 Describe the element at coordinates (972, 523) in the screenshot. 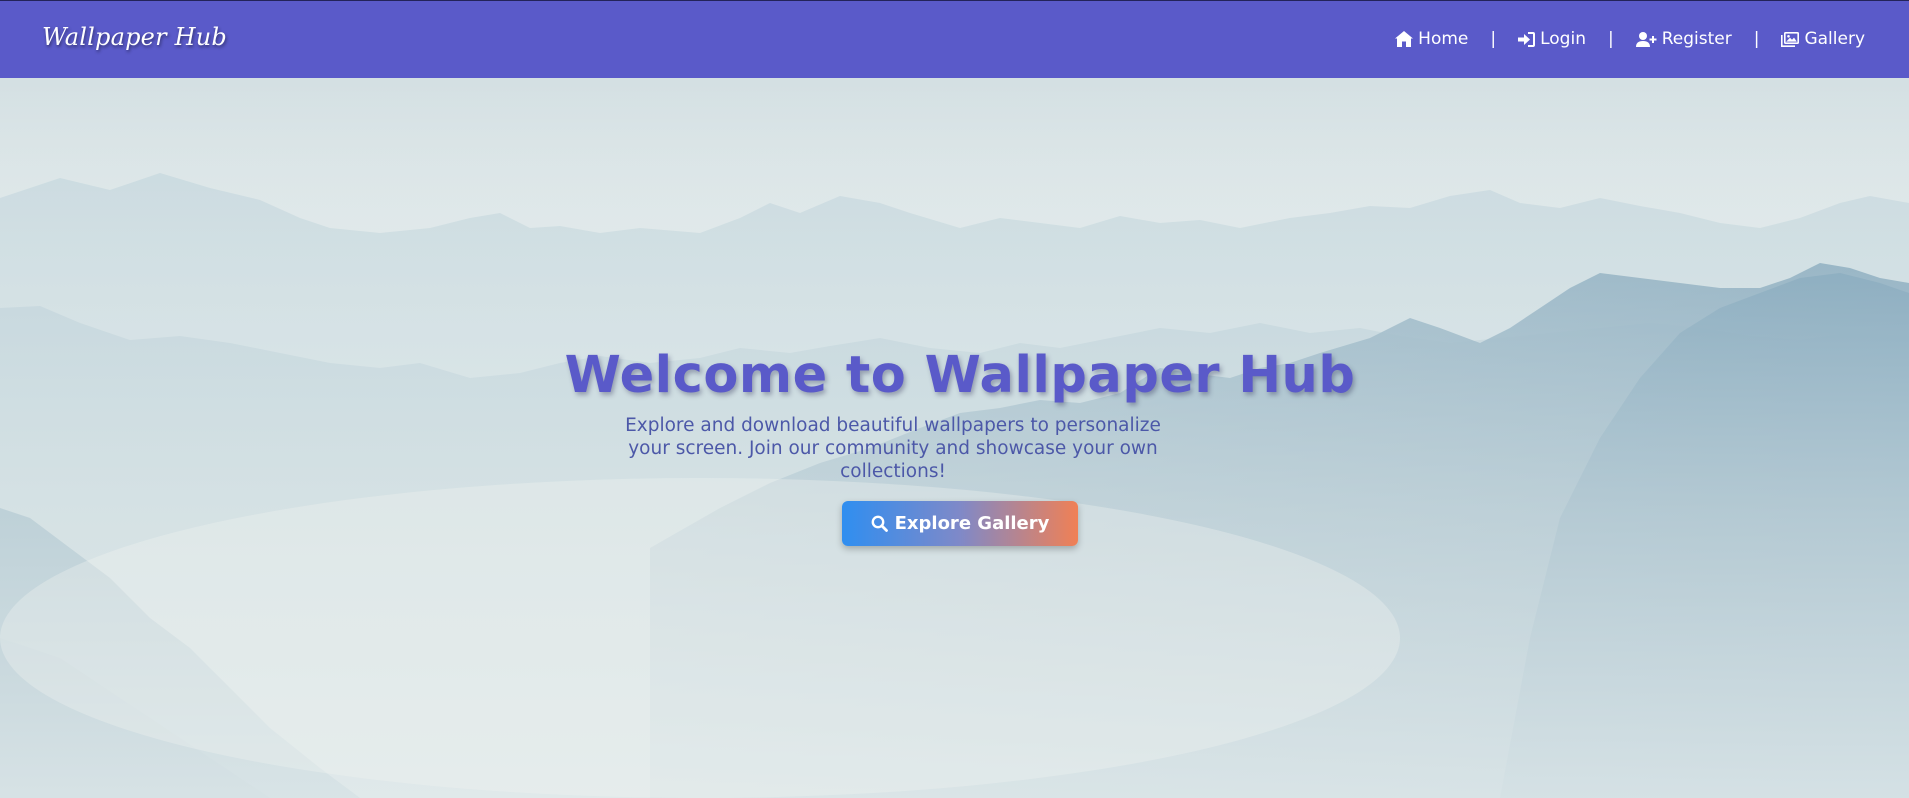

I see `explore-gallery-label: Explore Gallery` at that location.